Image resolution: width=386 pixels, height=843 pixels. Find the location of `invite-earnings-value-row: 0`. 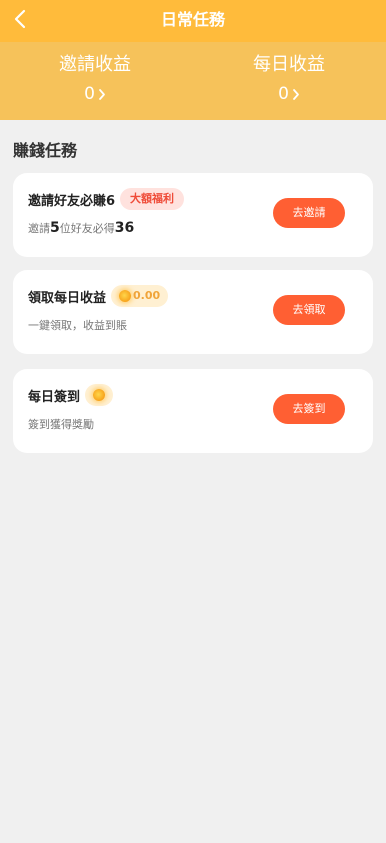

invite-earnings-value-row: 0 is located at coordinates (95, 94).